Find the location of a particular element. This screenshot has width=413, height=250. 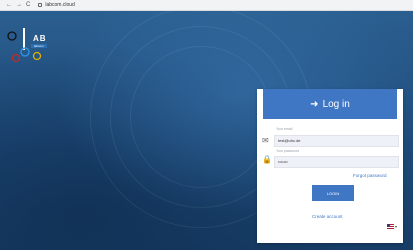

password-field: ••••••• is located at coordinates (336, 162).